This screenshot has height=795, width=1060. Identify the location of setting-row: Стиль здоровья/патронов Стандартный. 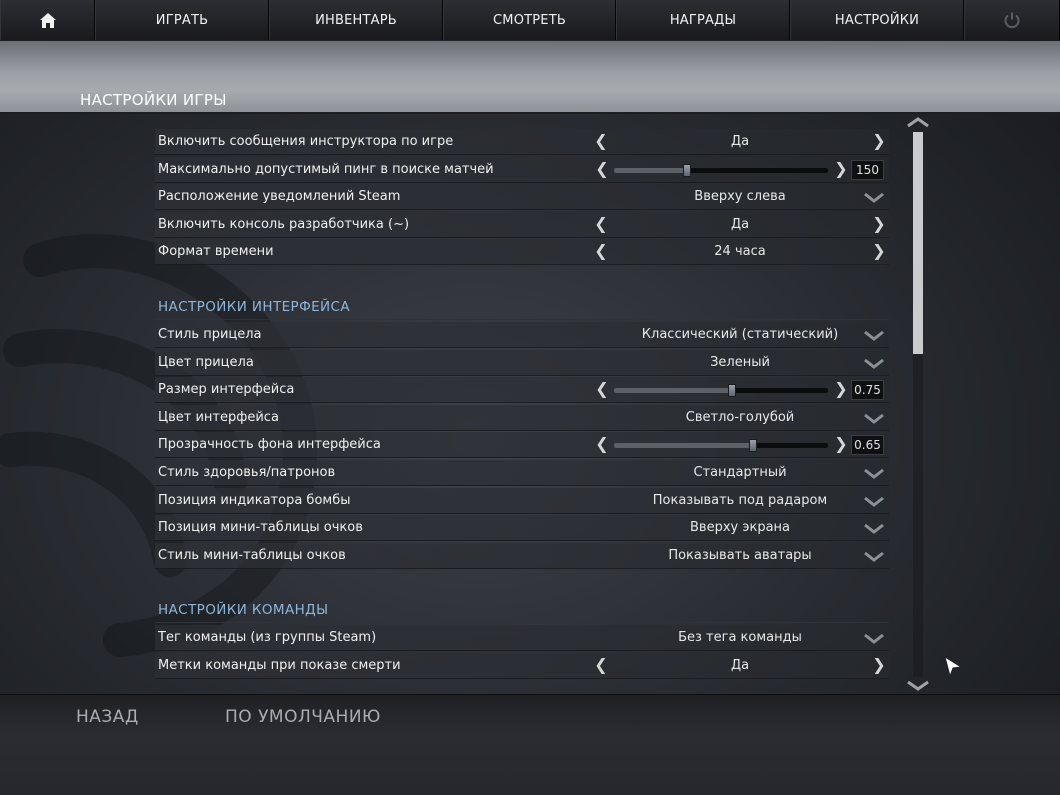
(522, 473).